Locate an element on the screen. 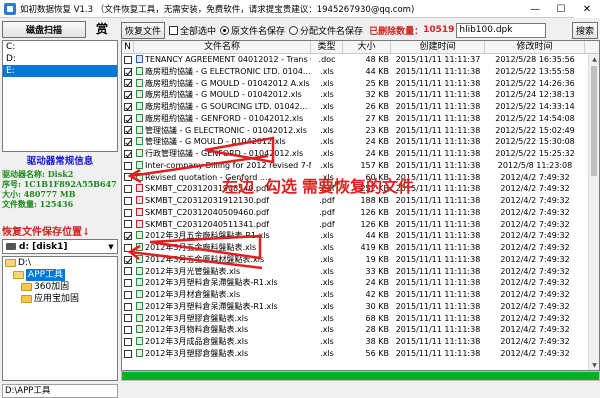 This screenshot has width=600, height=398. drive-list: C: D: E: is located at coordinates (60, 96).